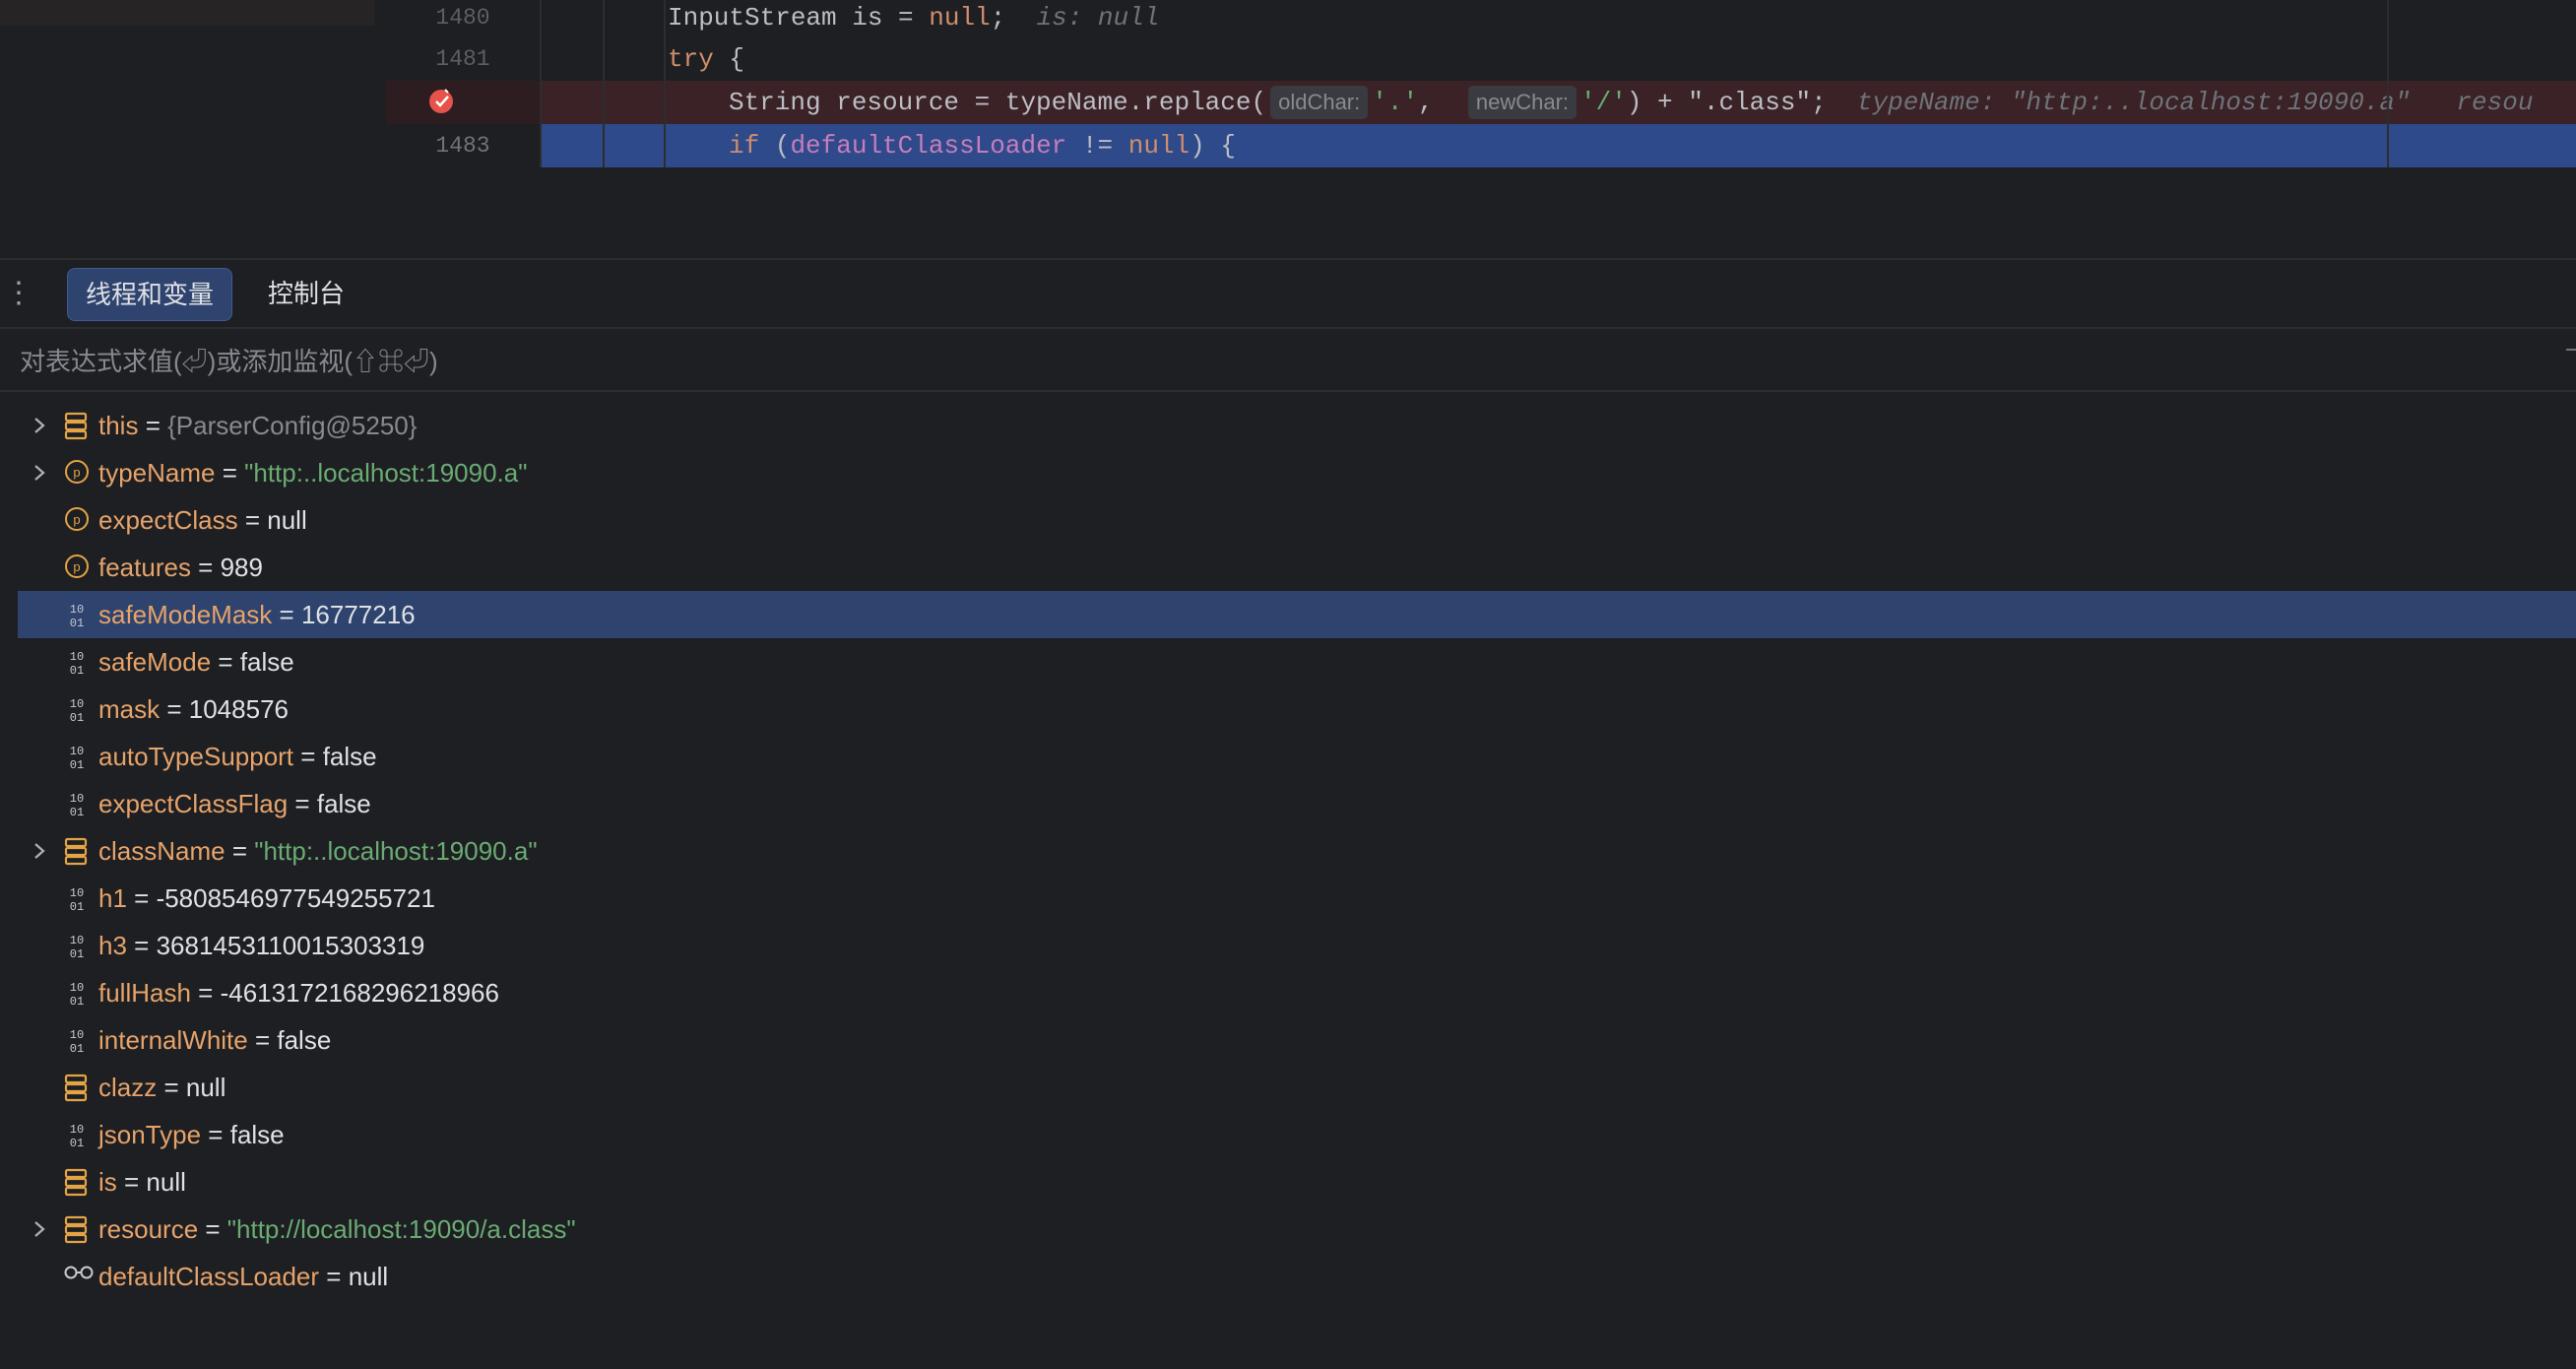  I want to click on variable-row-features: p features = 989, so click(1297, 567).